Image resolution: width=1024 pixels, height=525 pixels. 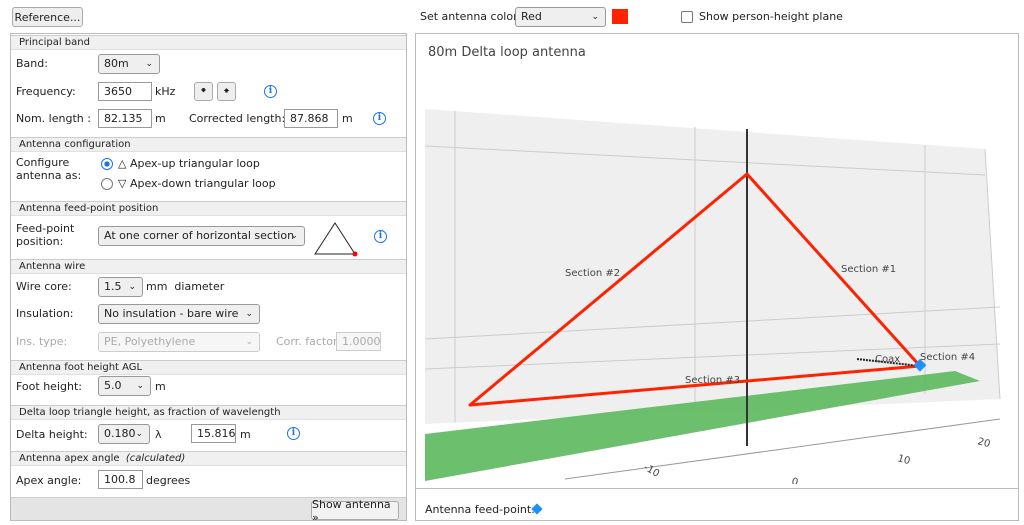 What do you see at coordinates (983, 443) in the screenshot?
I see `x-tick-2: 20` at bounding box center [983, 443].